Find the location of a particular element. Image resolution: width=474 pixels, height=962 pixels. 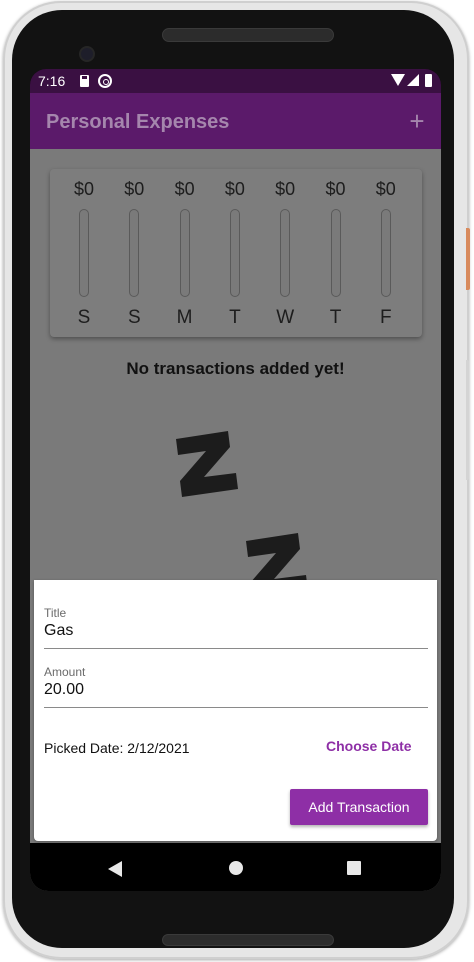

power-button is located at coordinates (468, 259).